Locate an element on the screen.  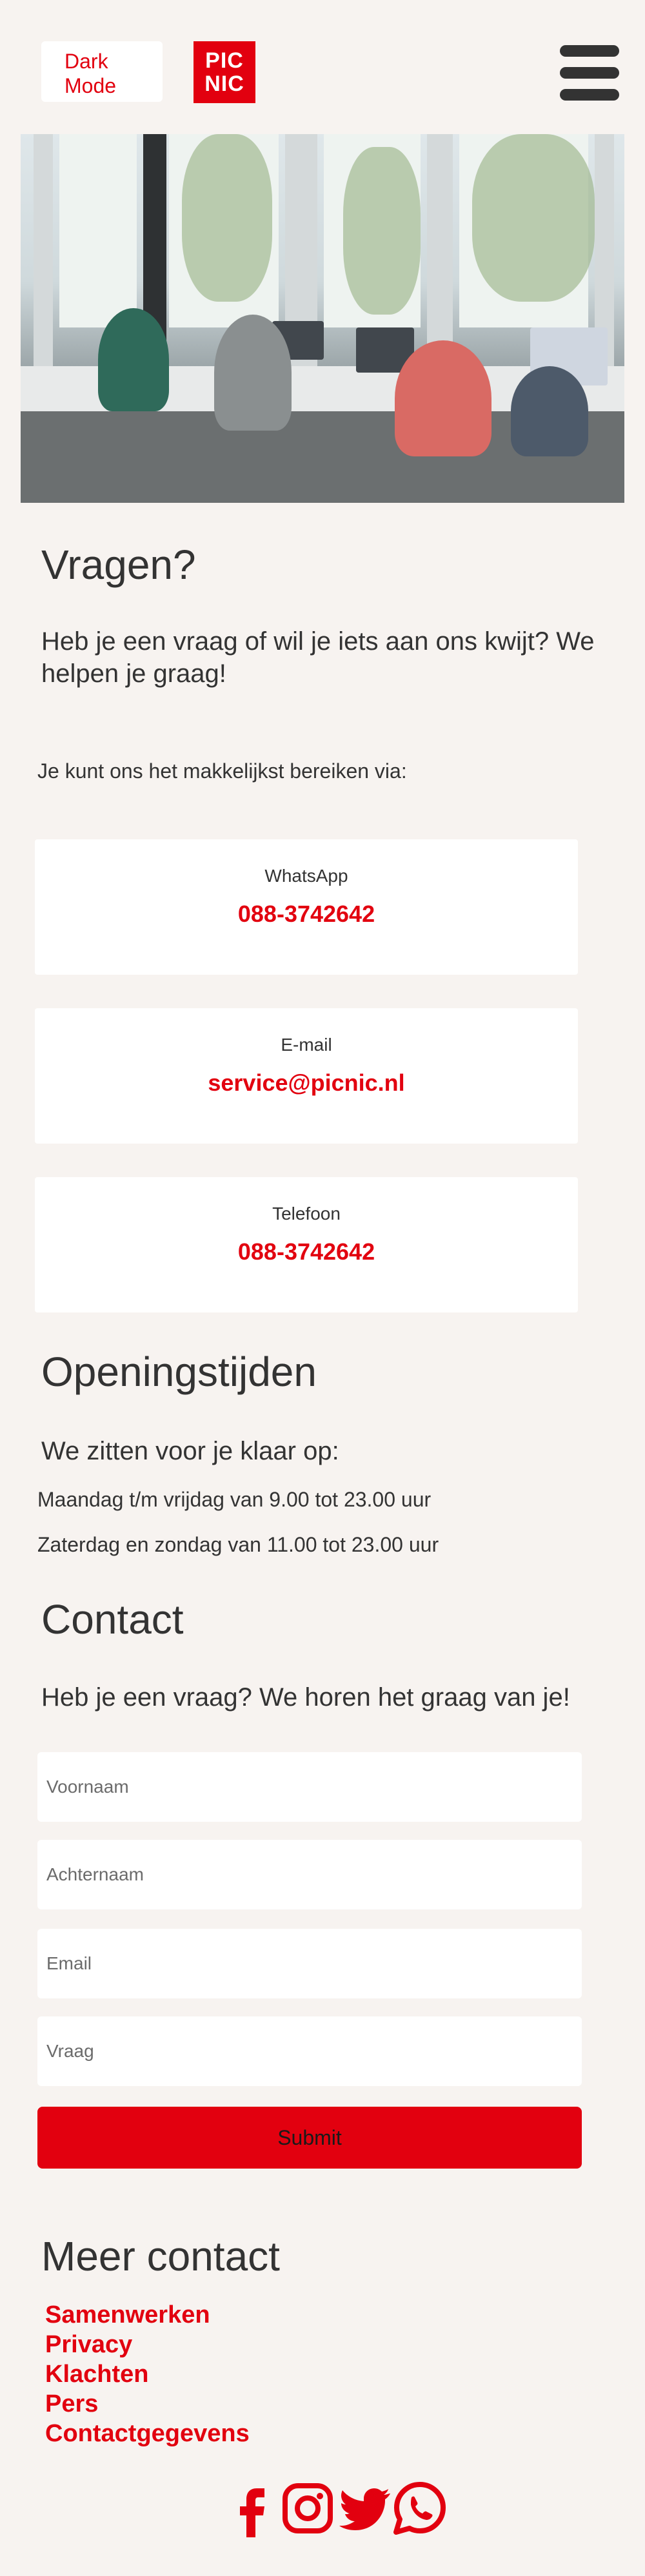
link-contactgegevens: Contactgegevens is located at coordinates (147, 2433).